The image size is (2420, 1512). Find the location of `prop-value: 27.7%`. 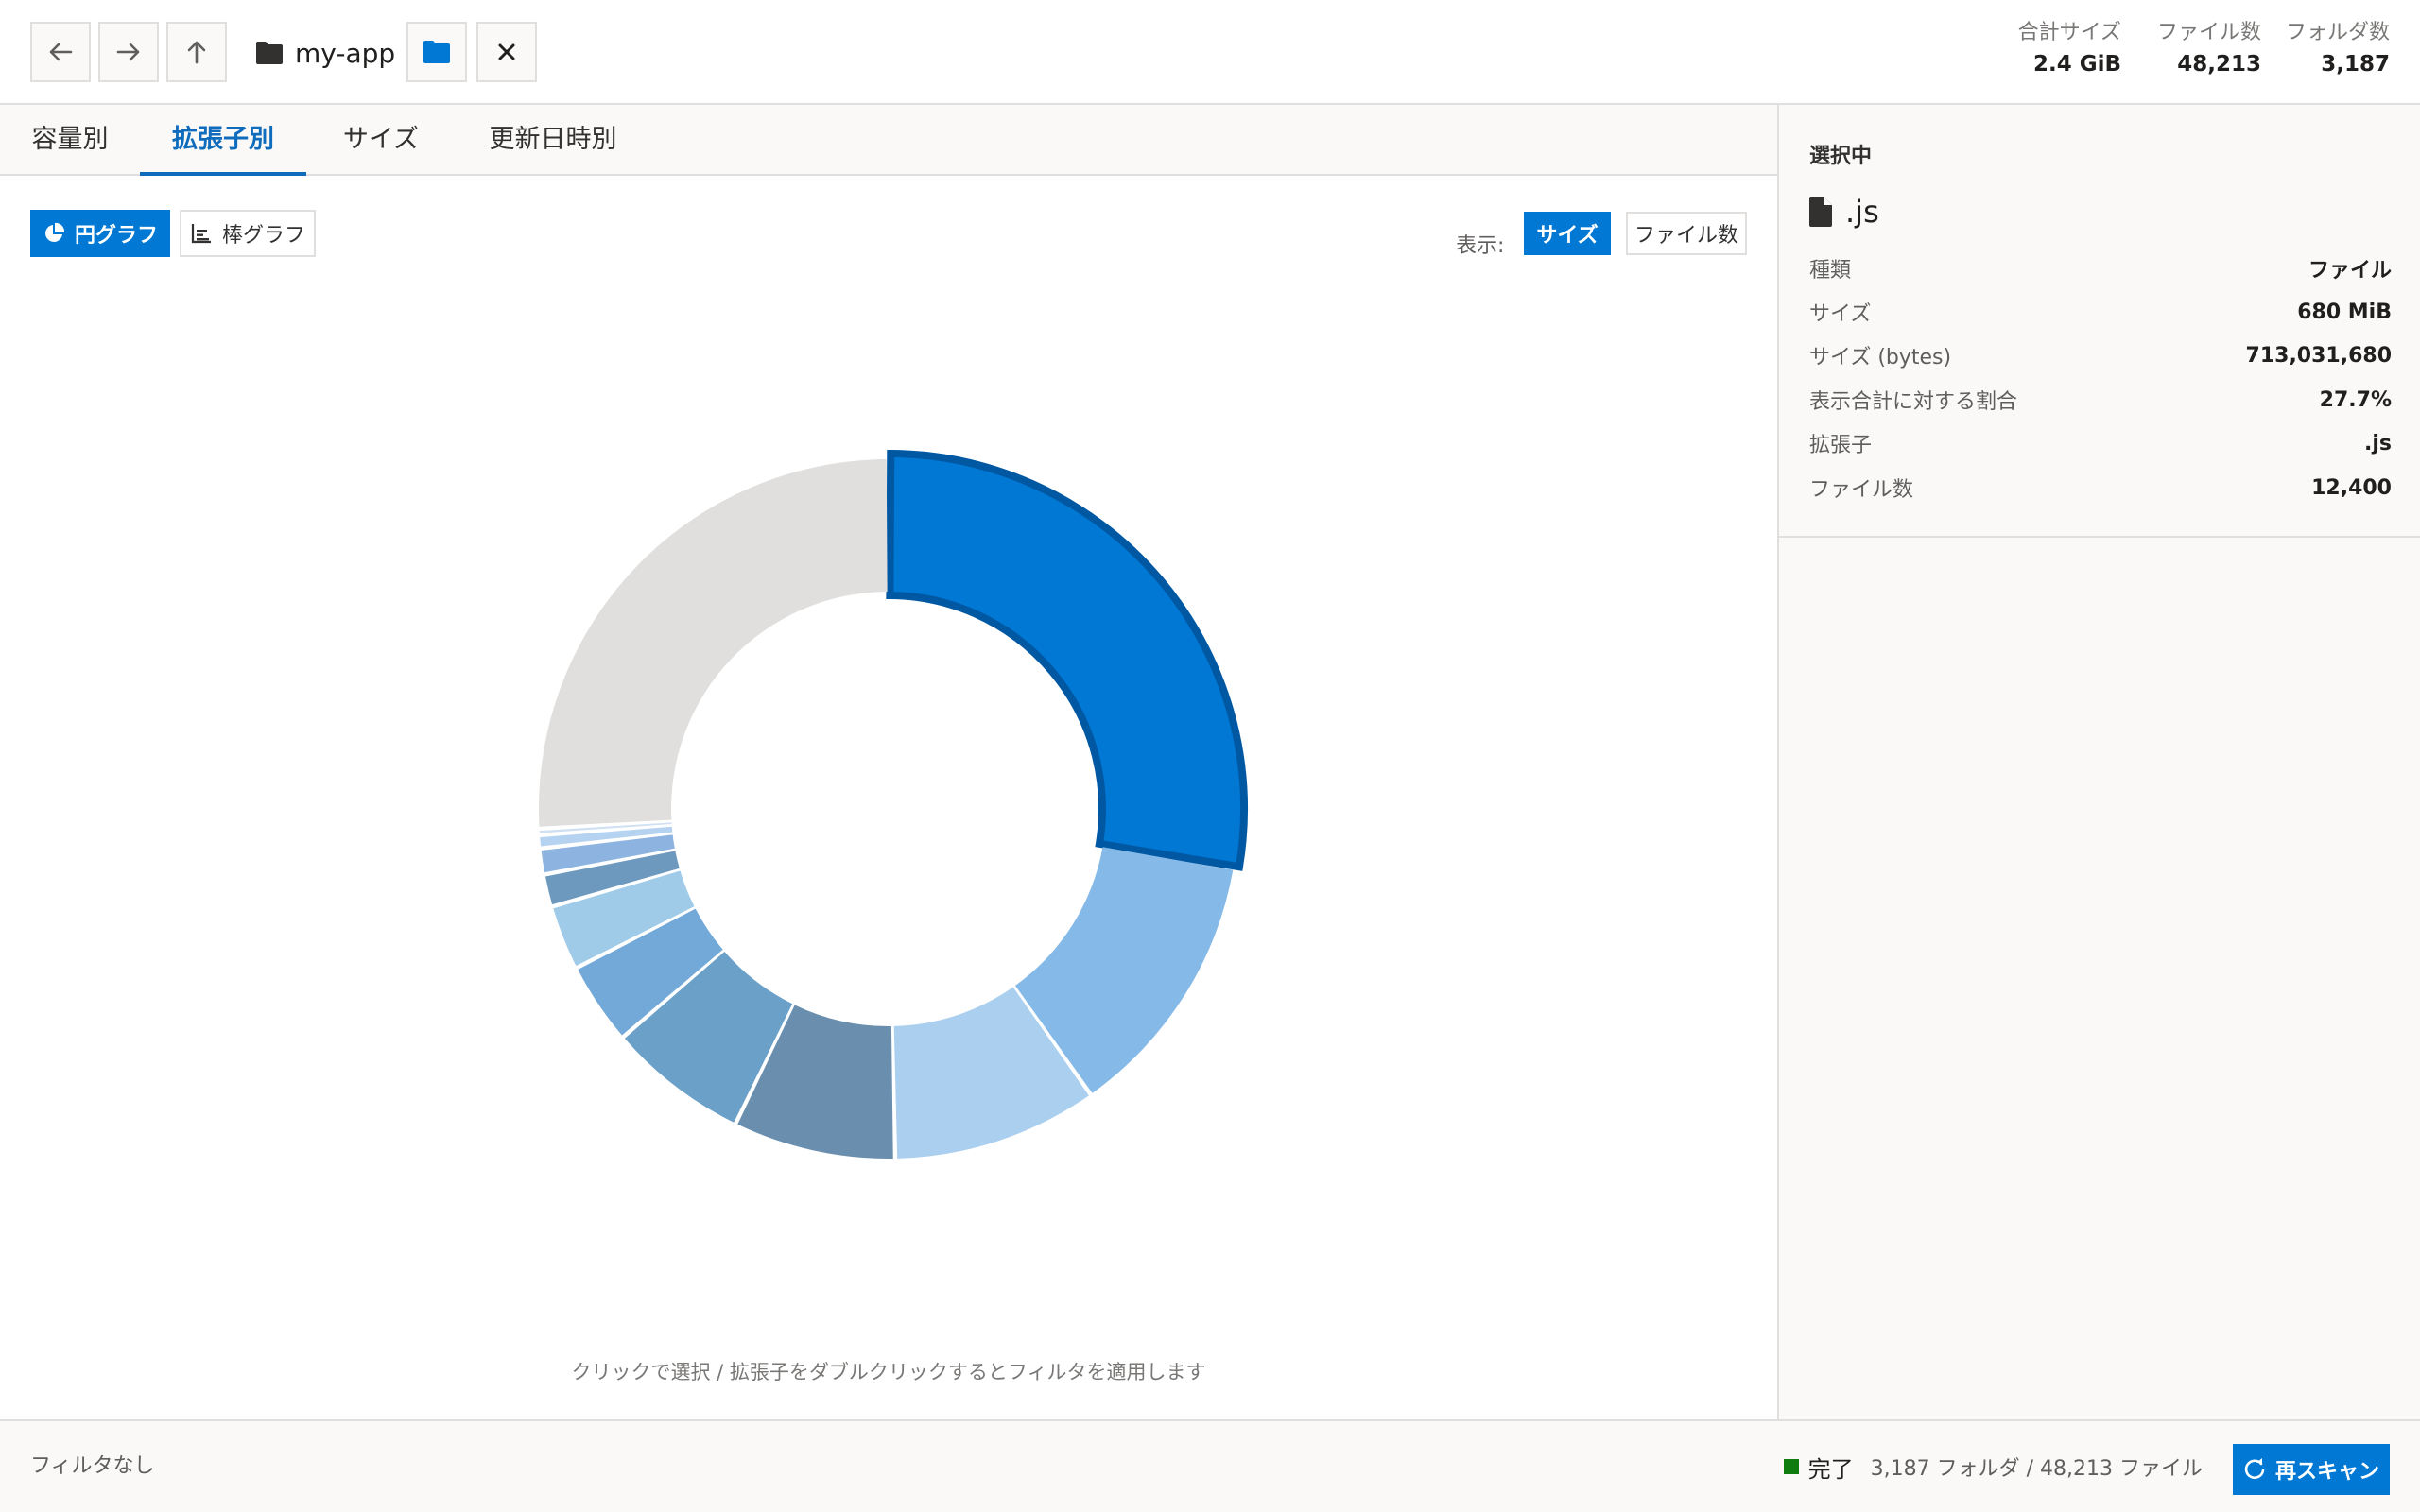

prop-value: 27.7% is located at coordinates (2355, 399).